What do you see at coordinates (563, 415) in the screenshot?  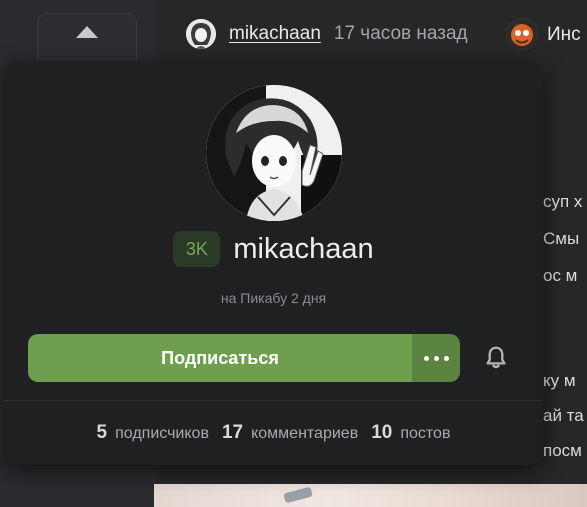 I see `background-text: ай та` at bounding box center [563, 415].